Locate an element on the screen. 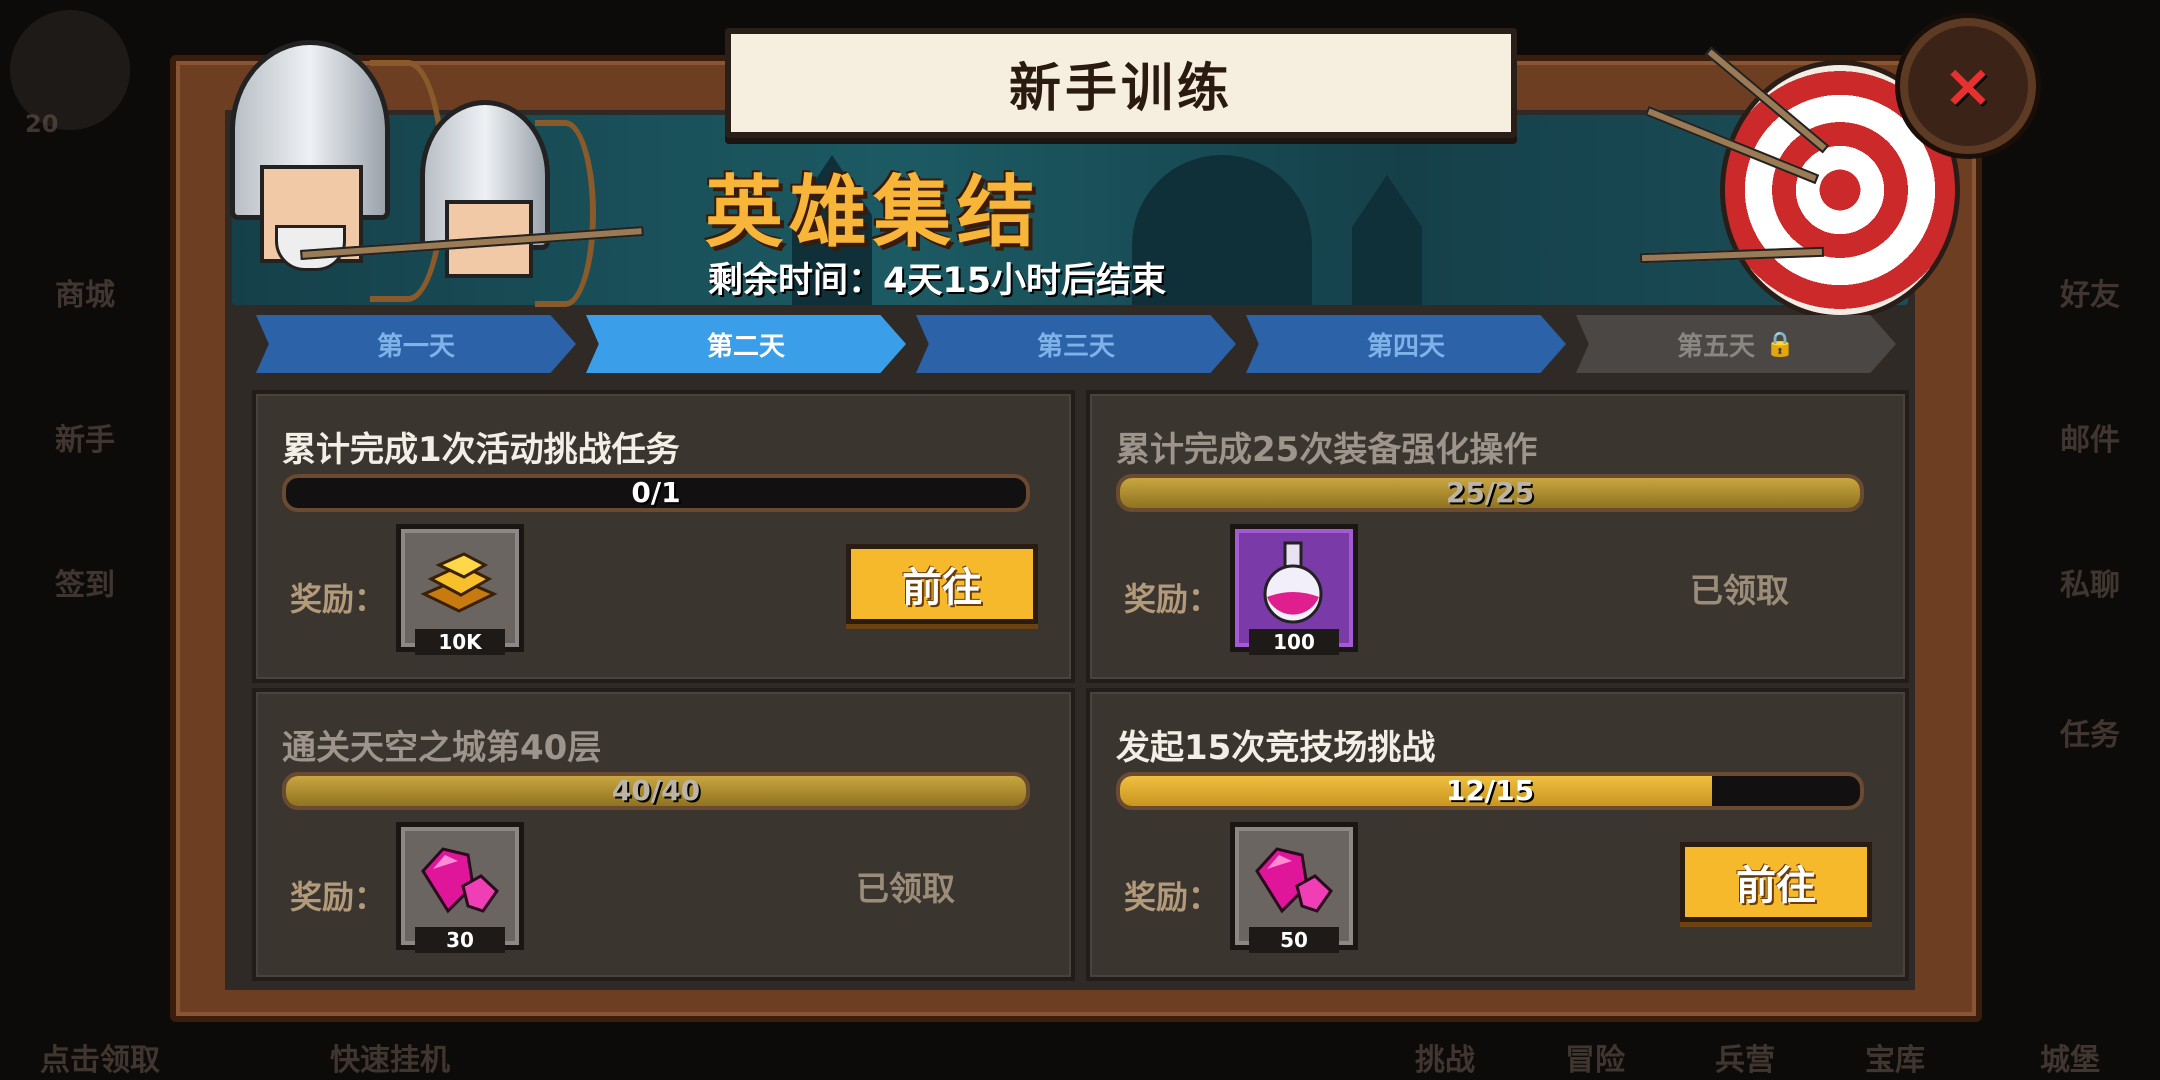  mail-label: 邮件 is located at coordinates (2090, 437).